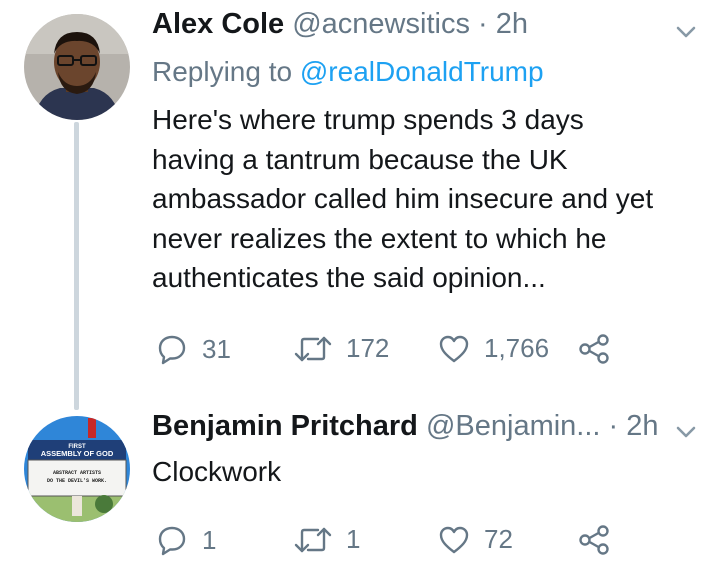 This screenshot has height=564, width=720. I want to click on like-count: 72, so click(498, 539).